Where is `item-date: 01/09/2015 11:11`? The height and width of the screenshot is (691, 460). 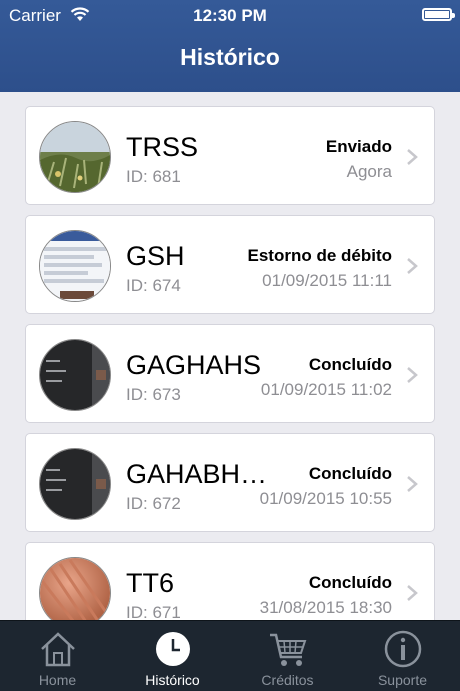
item-date: 01/09/2015 11:11 is located at coordinates (327, 280).